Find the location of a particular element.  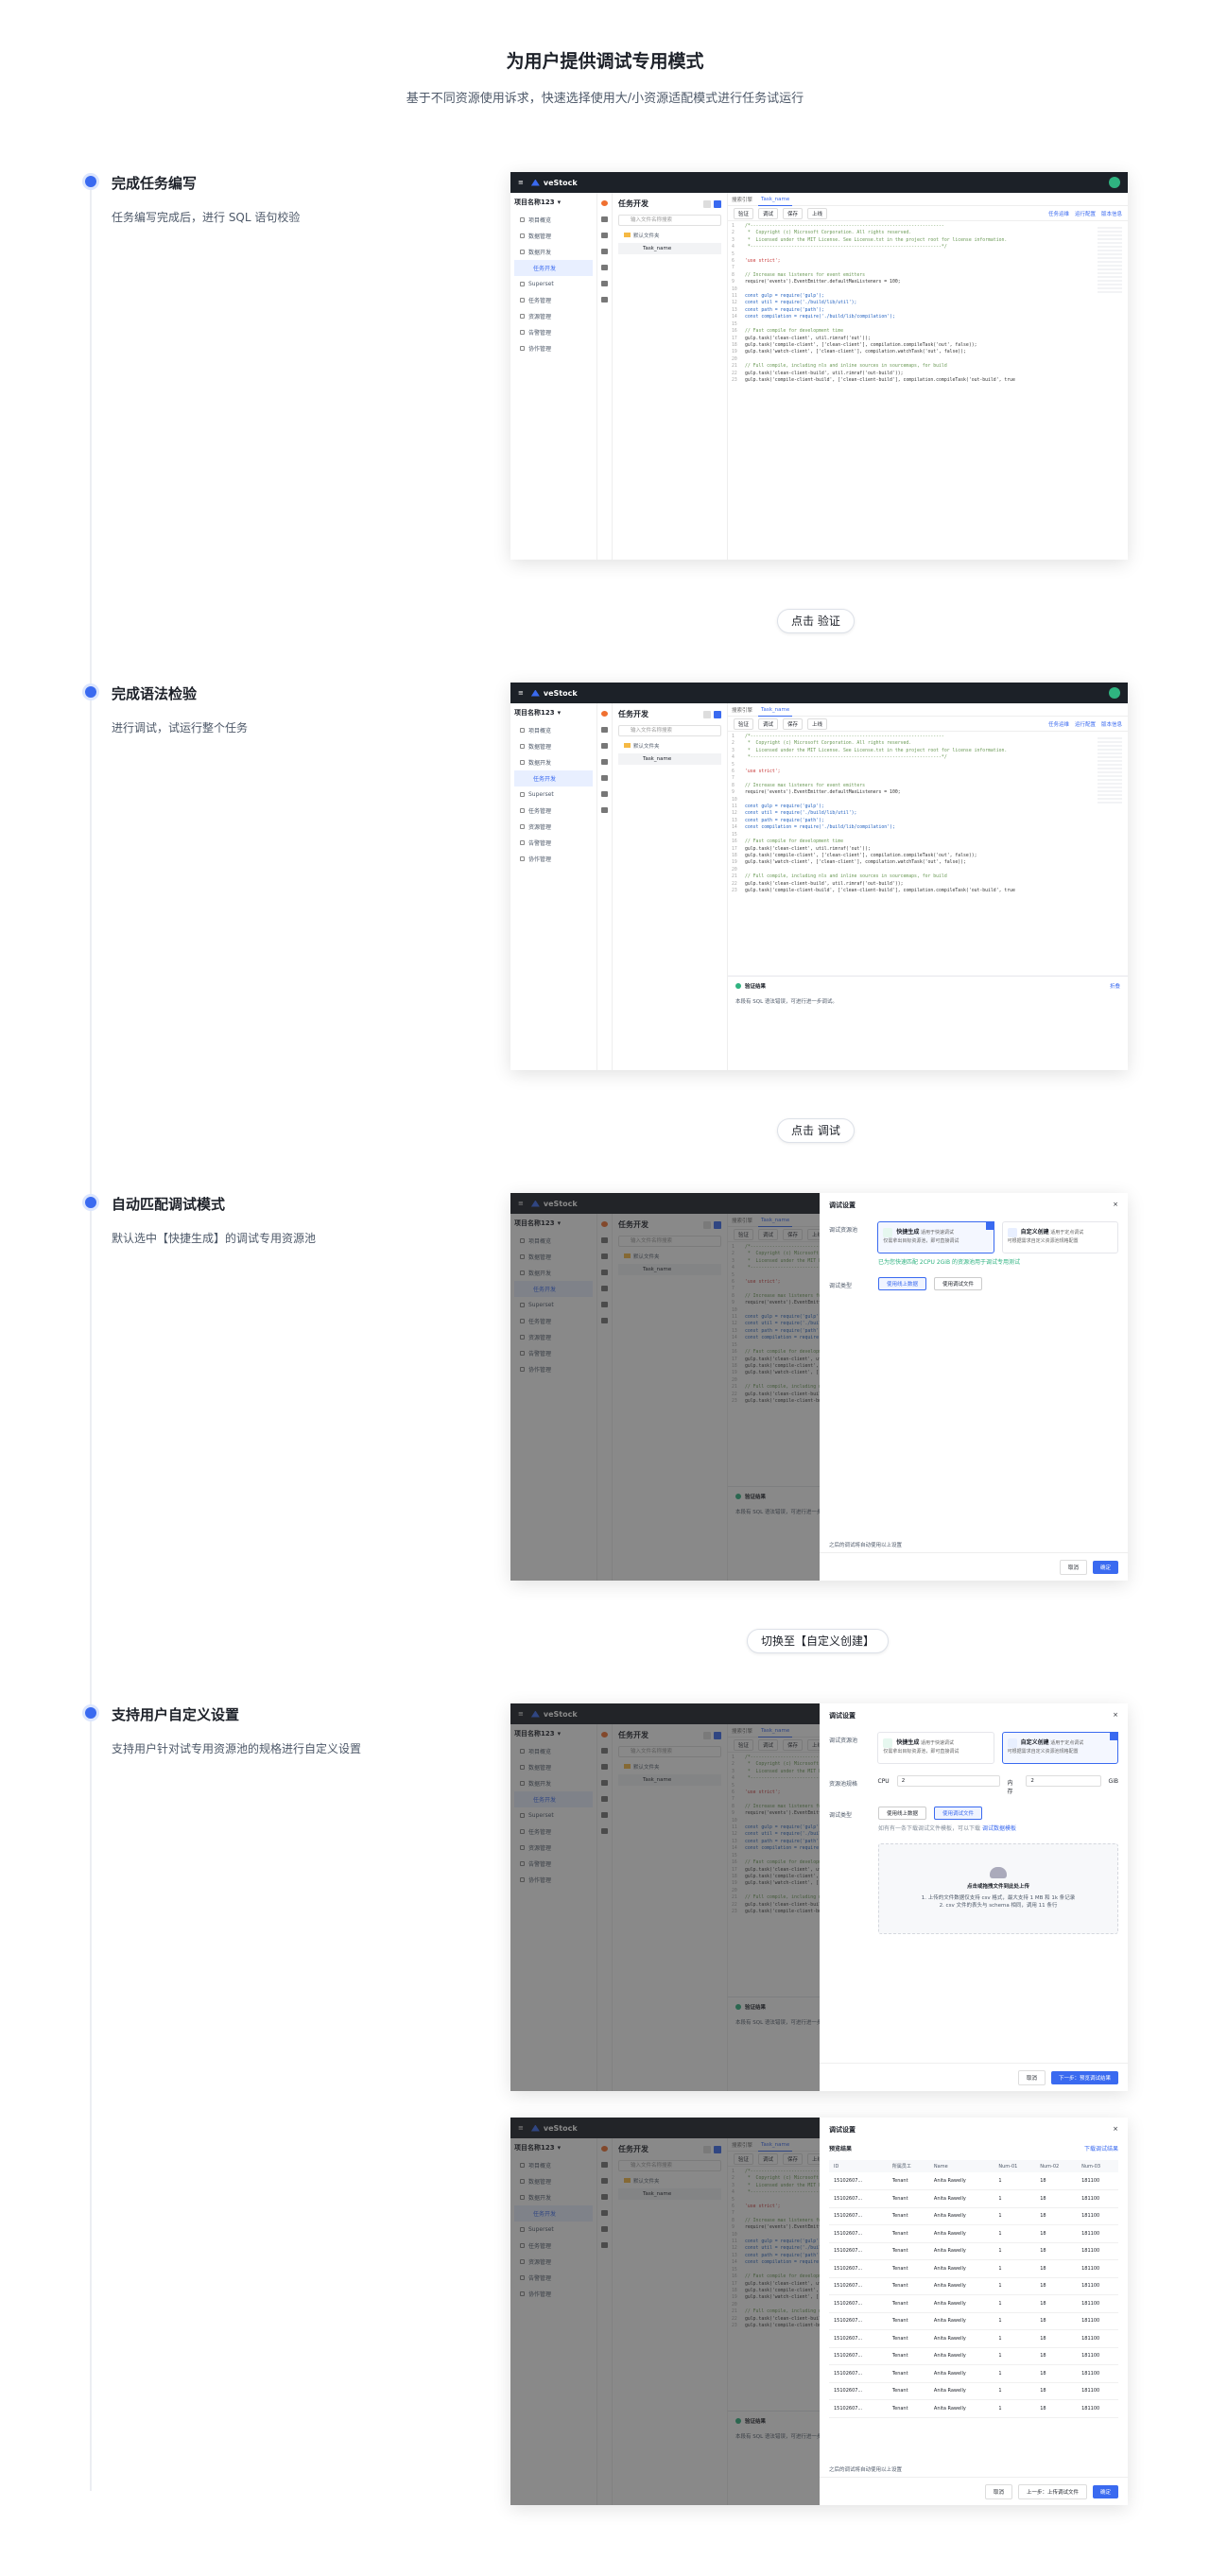

editor-toolbar: 验证调试保存上线 任务运维运行配置版本信息 is located at coordinates (928, 724).